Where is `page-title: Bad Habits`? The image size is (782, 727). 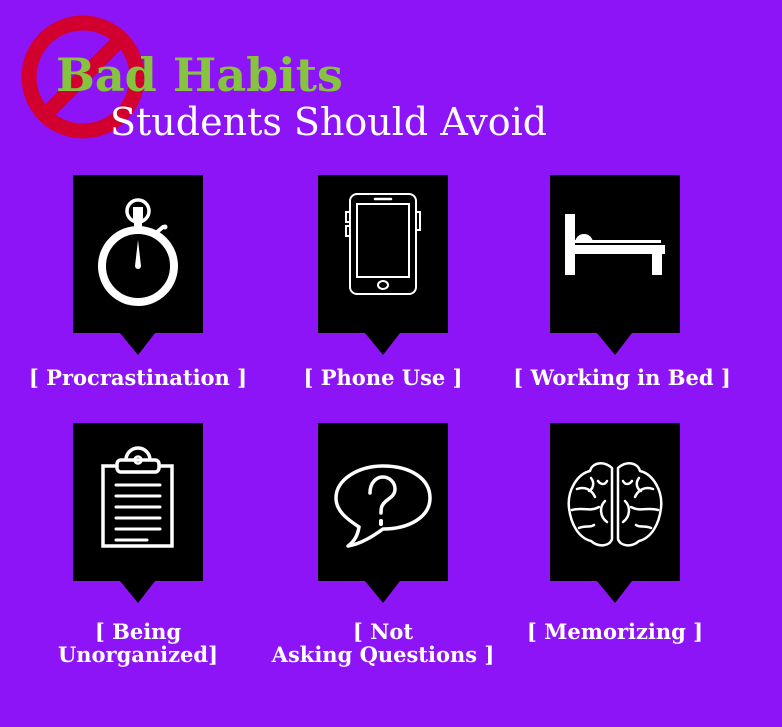 page-title: Bad Habits is located at coordinates (199, 75).